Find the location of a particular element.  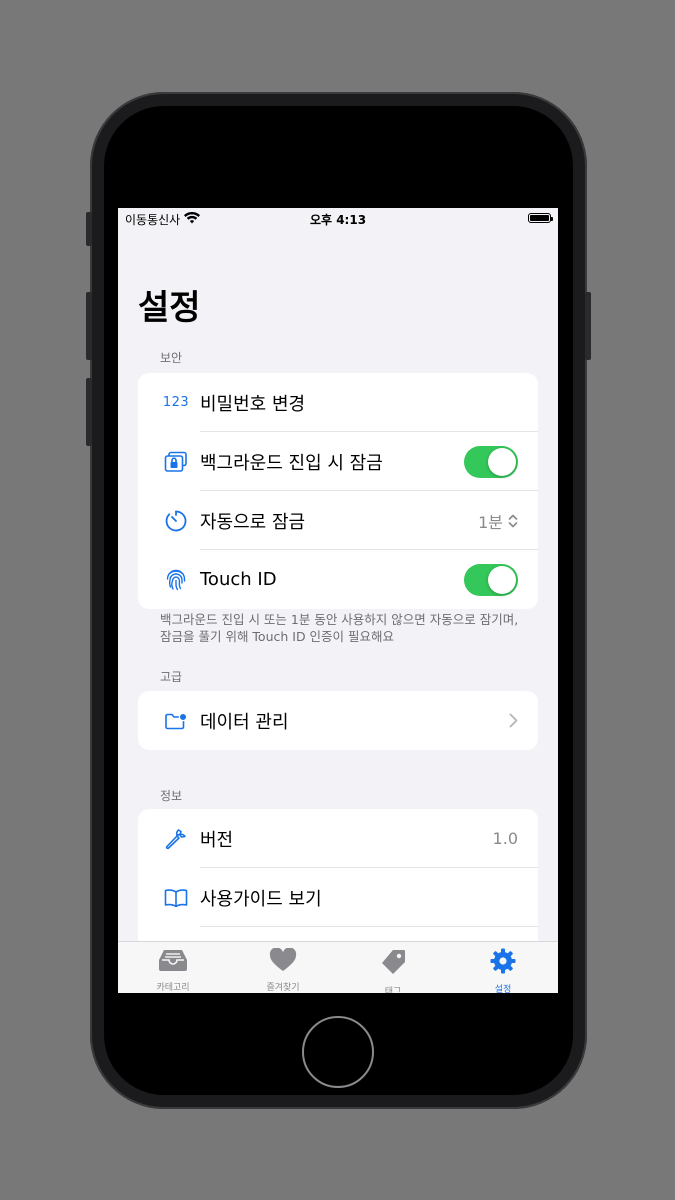

123-icon-text: 123 is located at coordinates (176, 402).